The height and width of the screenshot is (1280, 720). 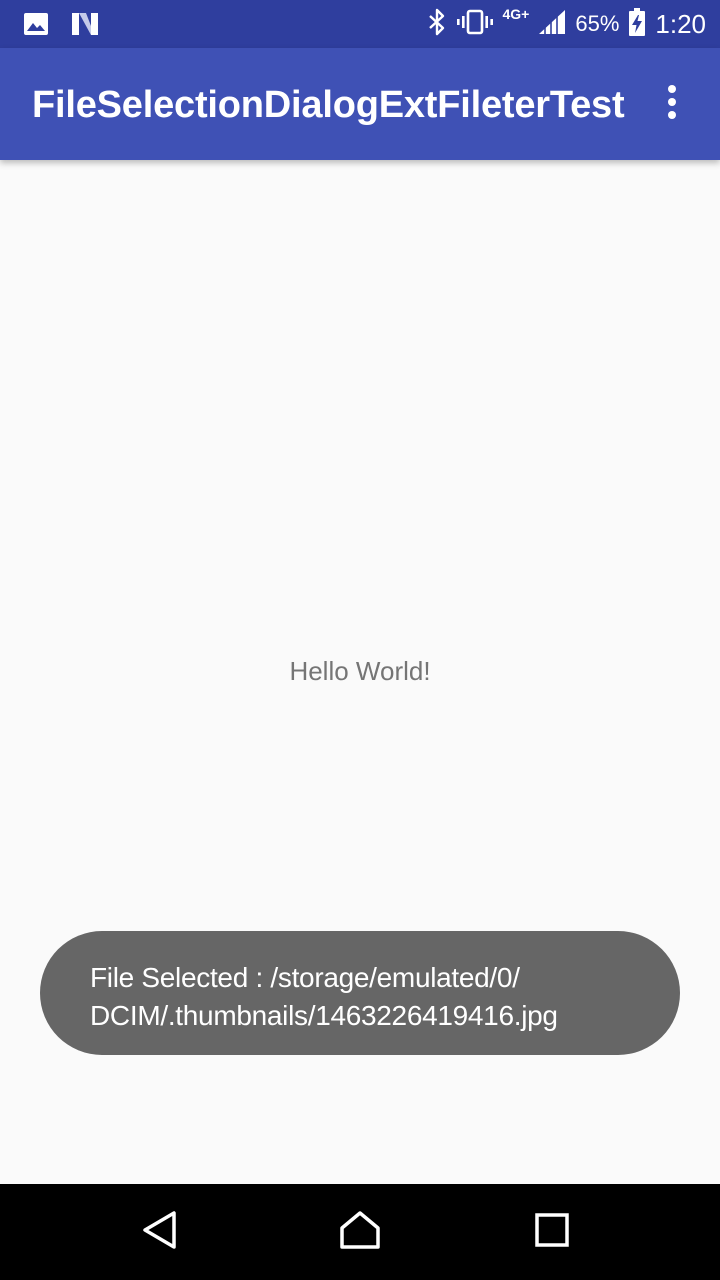 I want to click on signal-icon, so click(x=552, y=24).